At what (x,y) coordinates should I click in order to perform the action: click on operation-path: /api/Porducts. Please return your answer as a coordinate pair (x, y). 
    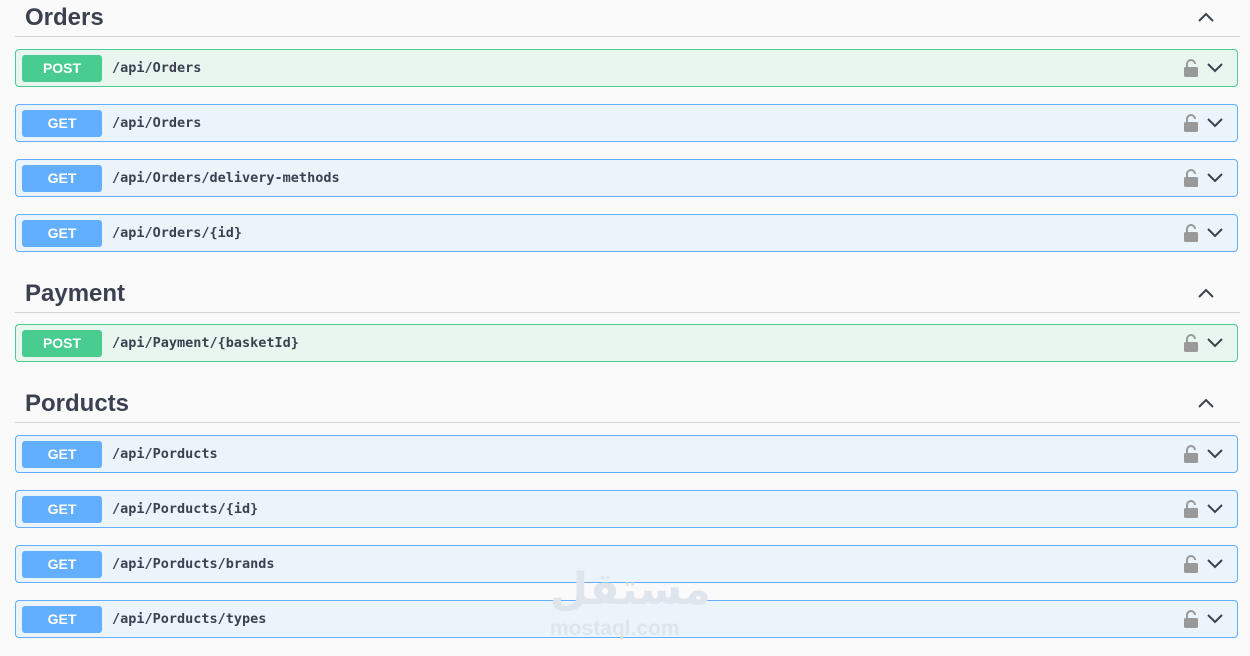
    Looking at the image, I should click on (165, 454).